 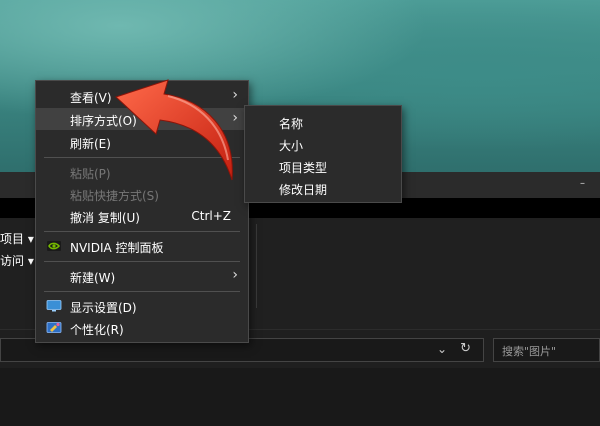 I want to click on menu-item-personalize: 个性化(R), so click(x=142, y=328).